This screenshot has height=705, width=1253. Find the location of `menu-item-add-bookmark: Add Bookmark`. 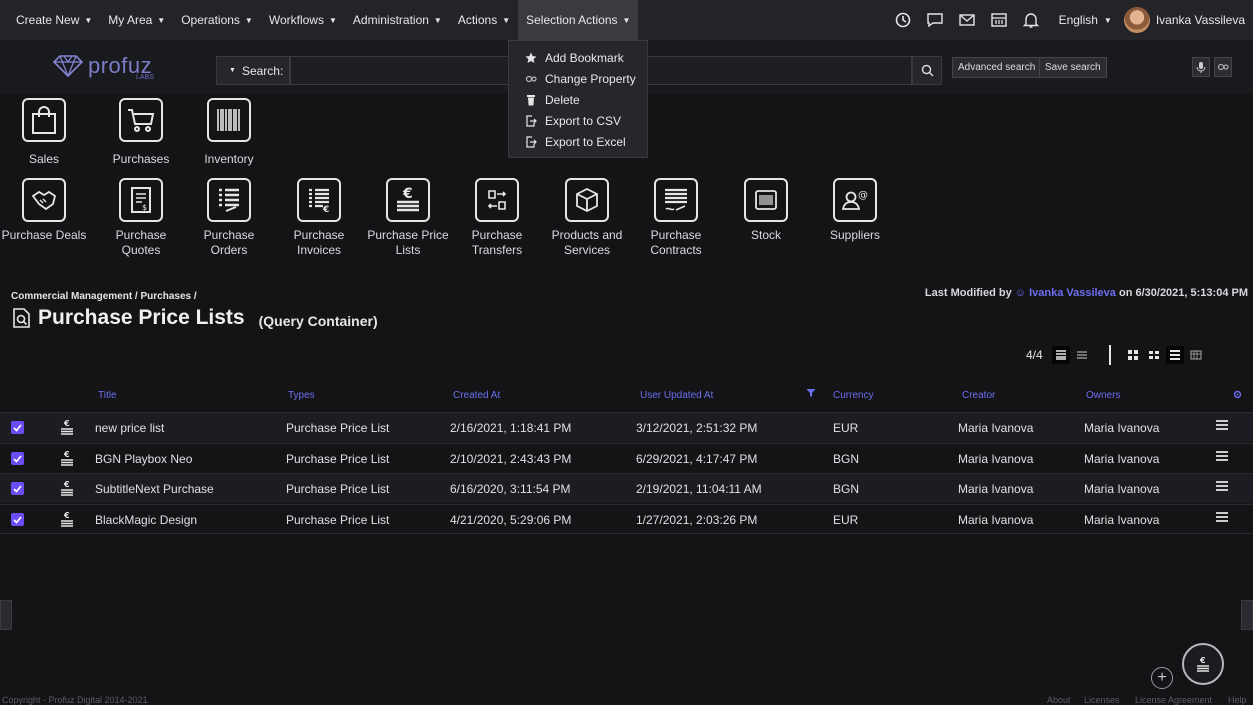

menu-item-add-bookmark: Add Bookmark is located at coordinates (578, 57).